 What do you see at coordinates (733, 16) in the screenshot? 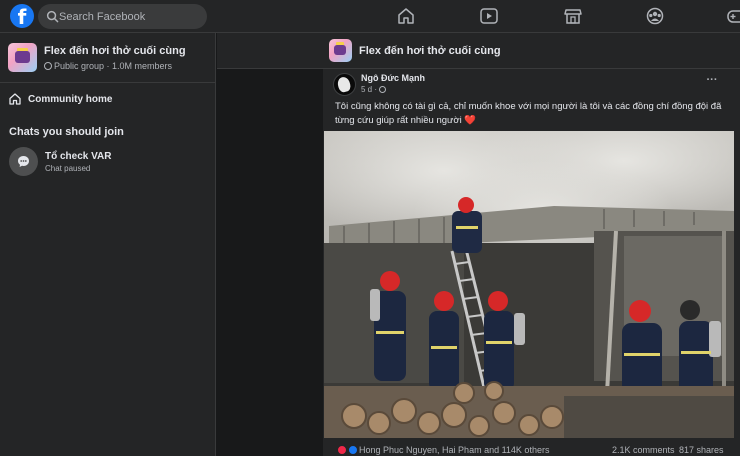
I see `gaming-icon` at bounding box center [733, 16].